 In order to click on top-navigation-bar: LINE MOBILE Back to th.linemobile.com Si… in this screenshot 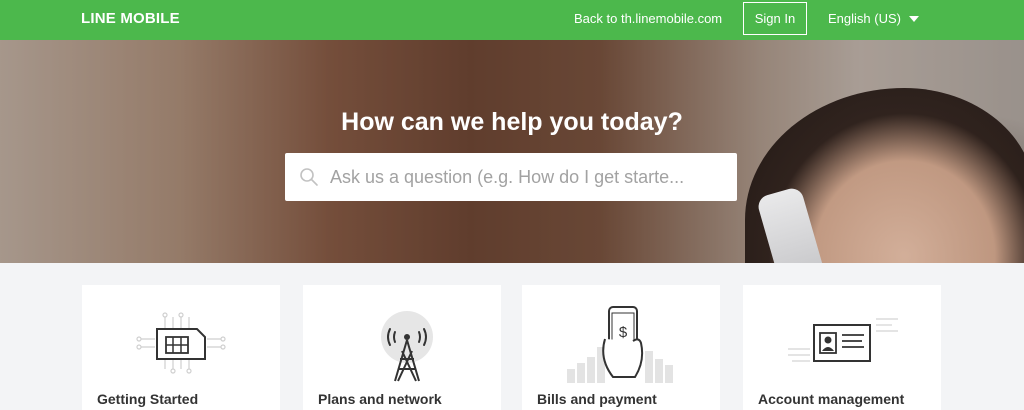, I will do `click(512, 20)`.